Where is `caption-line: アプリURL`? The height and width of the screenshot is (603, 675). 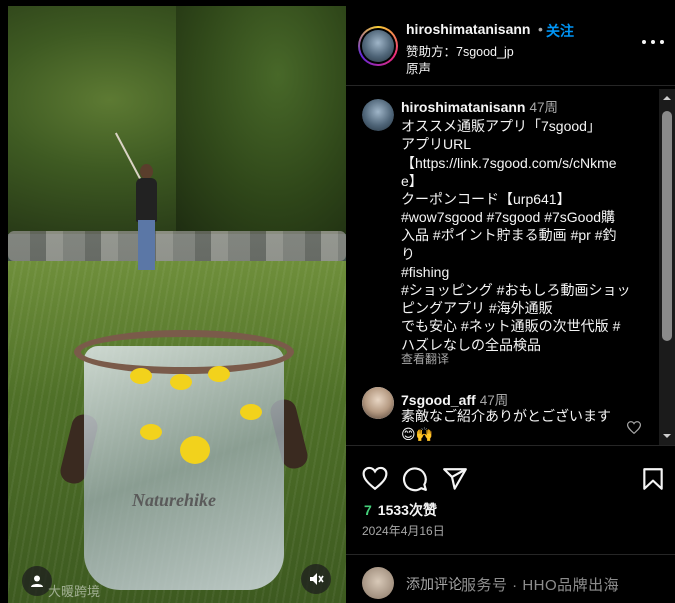 caption-line: アプリURL is located at coordinates (436, 144).